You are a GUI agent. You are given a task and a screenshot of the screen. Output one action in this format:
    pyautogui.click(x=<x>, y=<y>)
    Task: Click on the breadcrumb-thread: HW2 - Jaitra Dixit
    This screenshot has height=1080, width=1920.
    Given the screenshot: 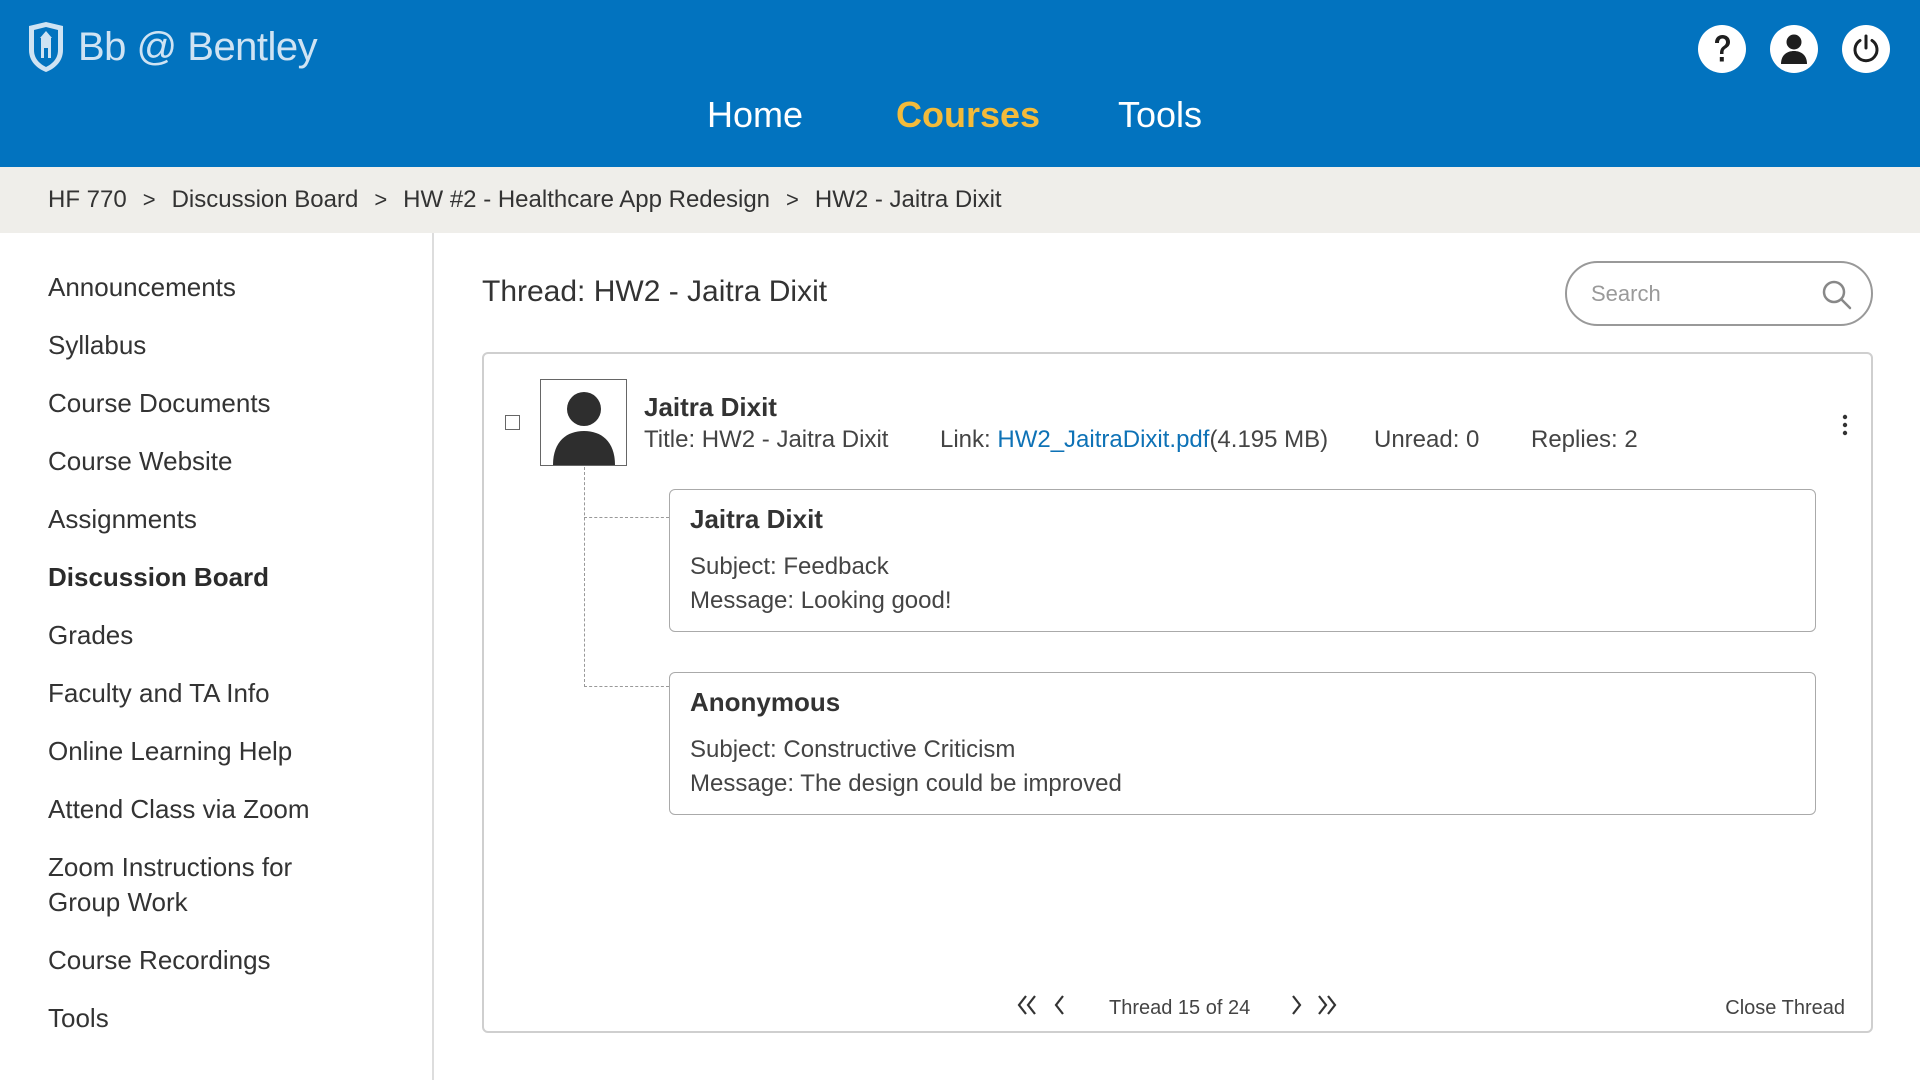 What is the action you would take?
    pyautogui.click(x=908, y=199)
    